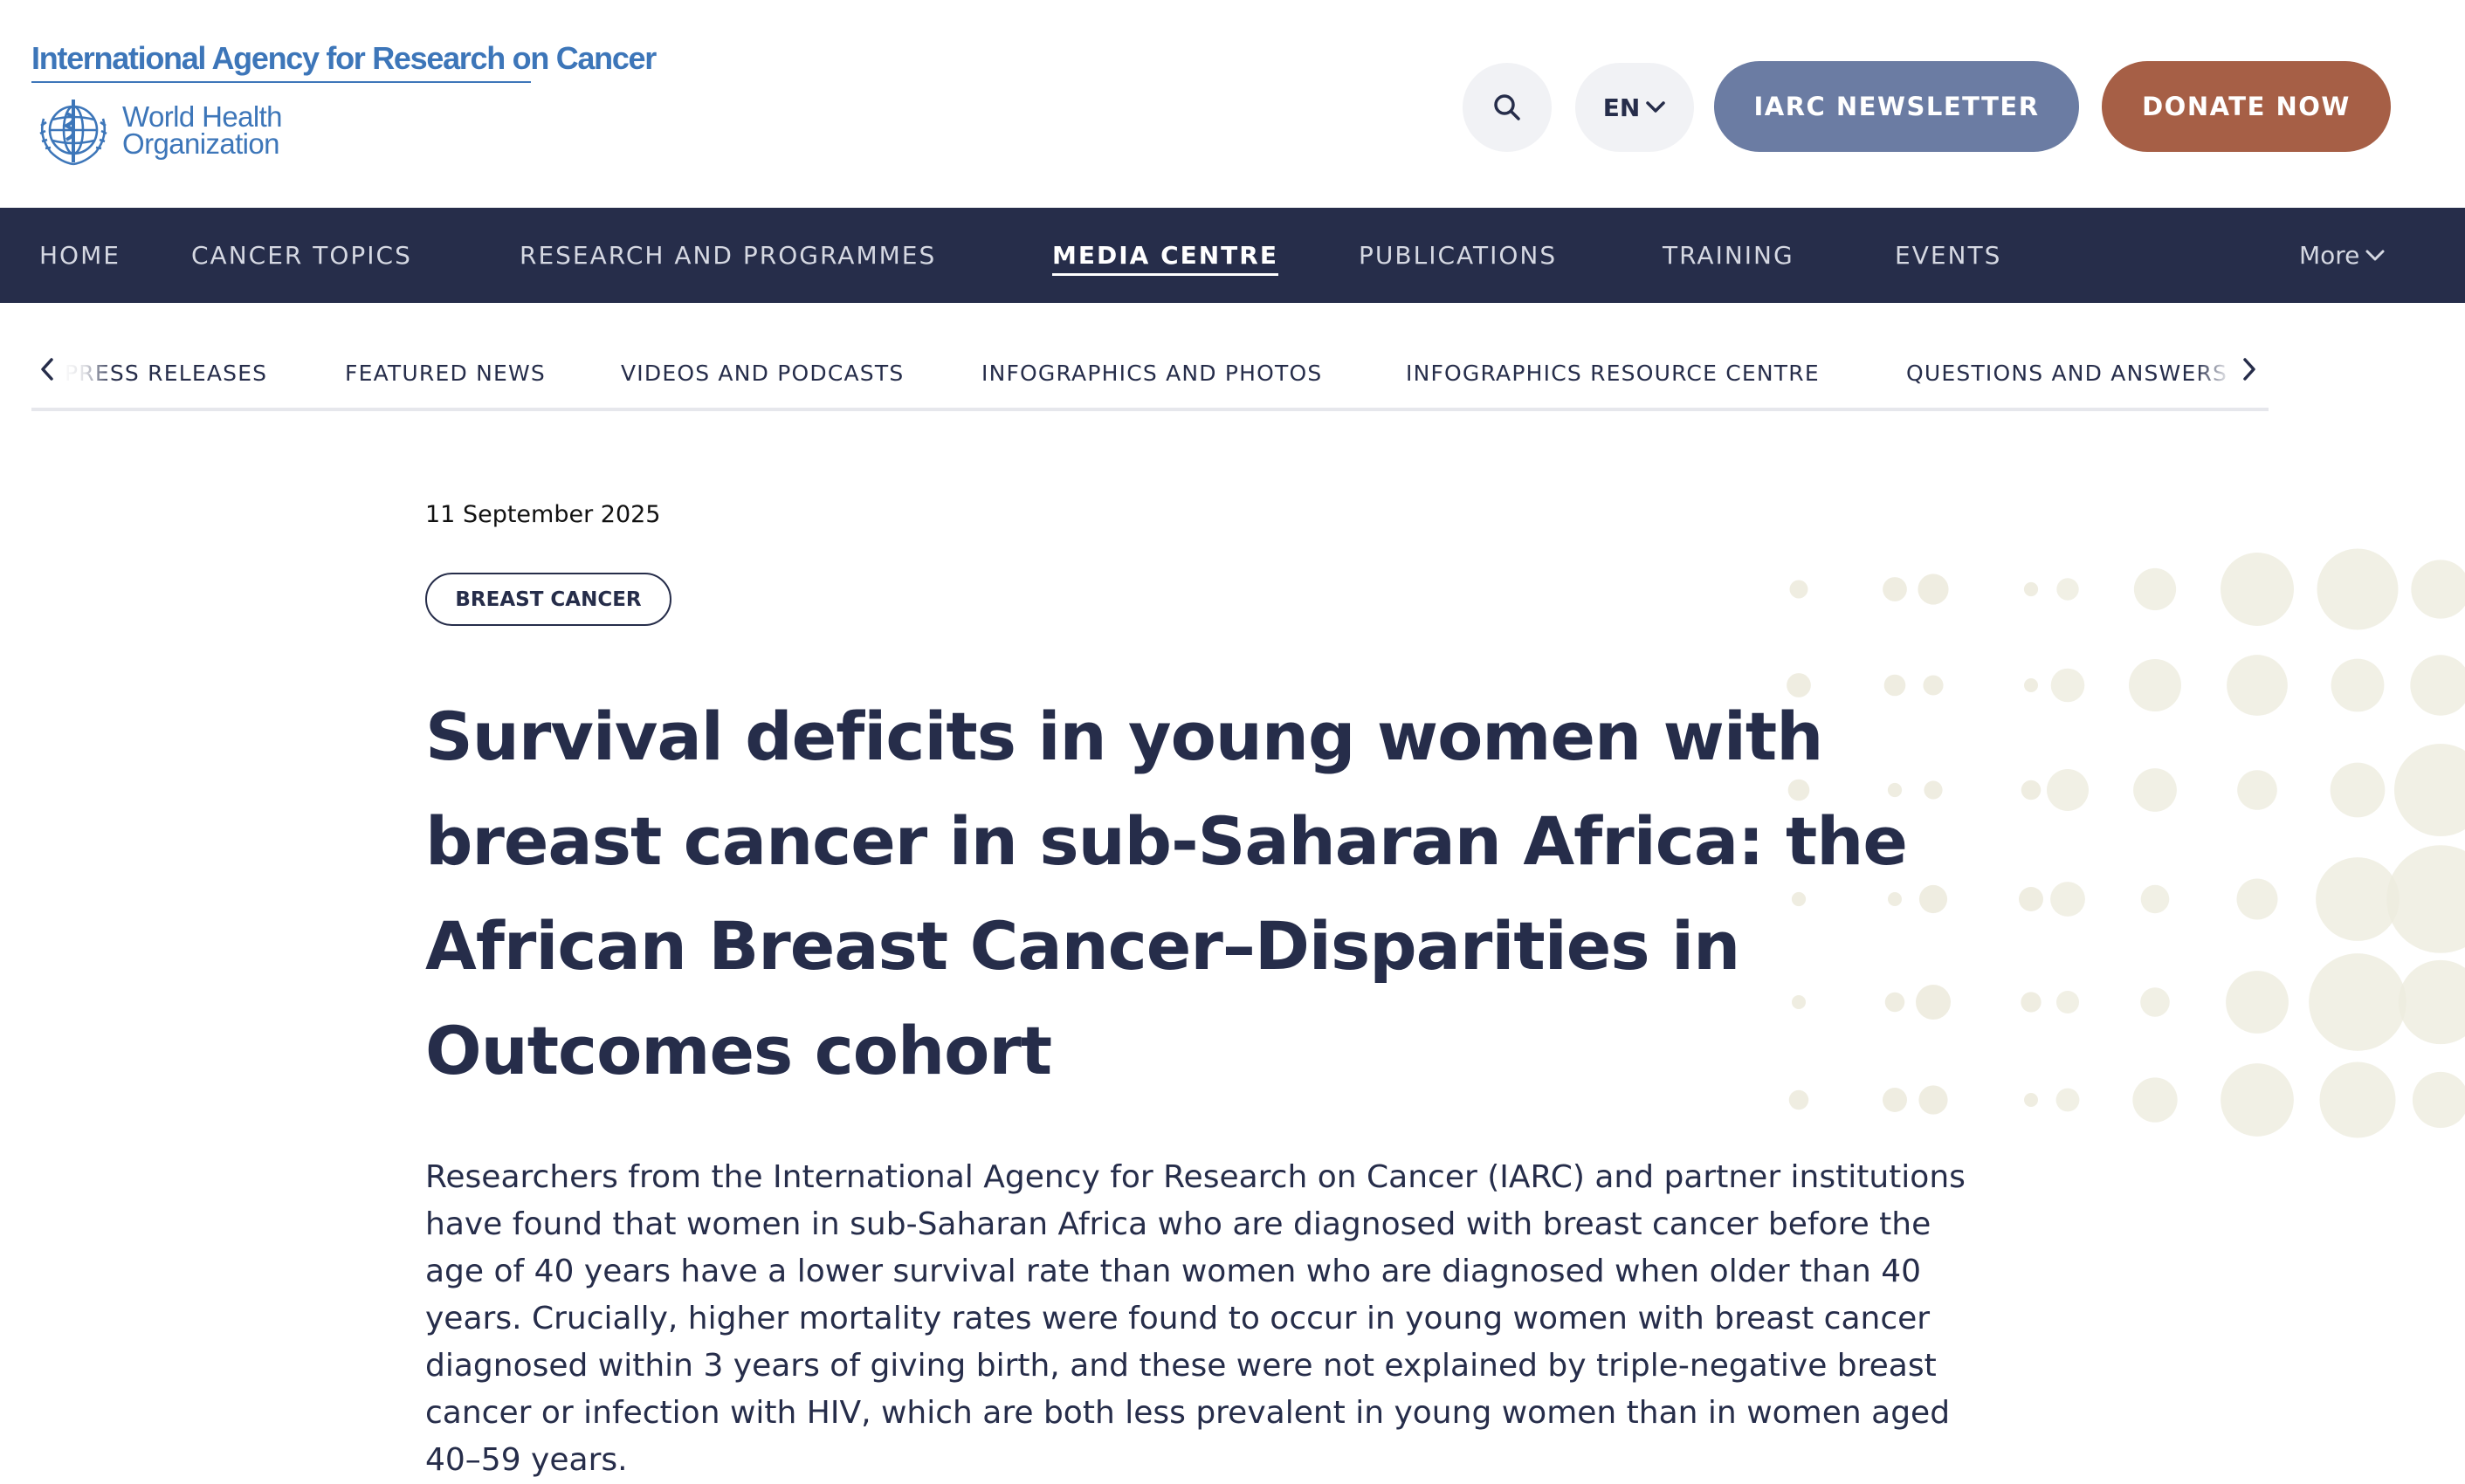  I want to click on nav-item-label: PUBLICATIONS, so click(1459, 255).